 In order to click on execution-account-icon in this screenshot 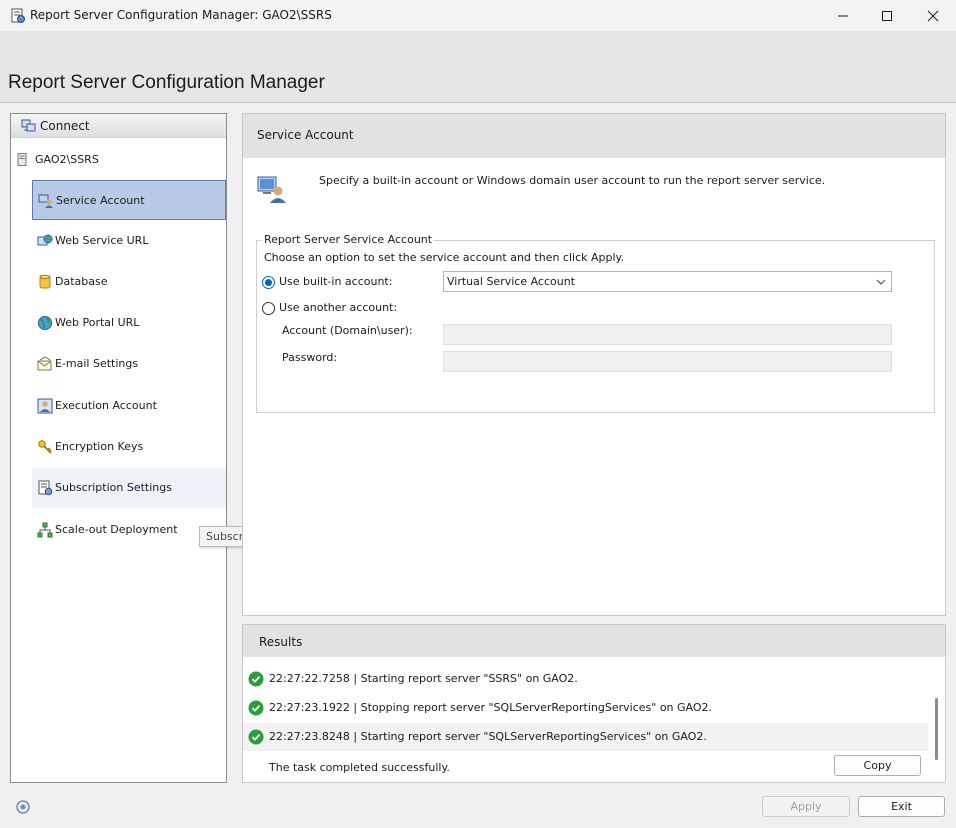, I will do `click(45, 406)`.